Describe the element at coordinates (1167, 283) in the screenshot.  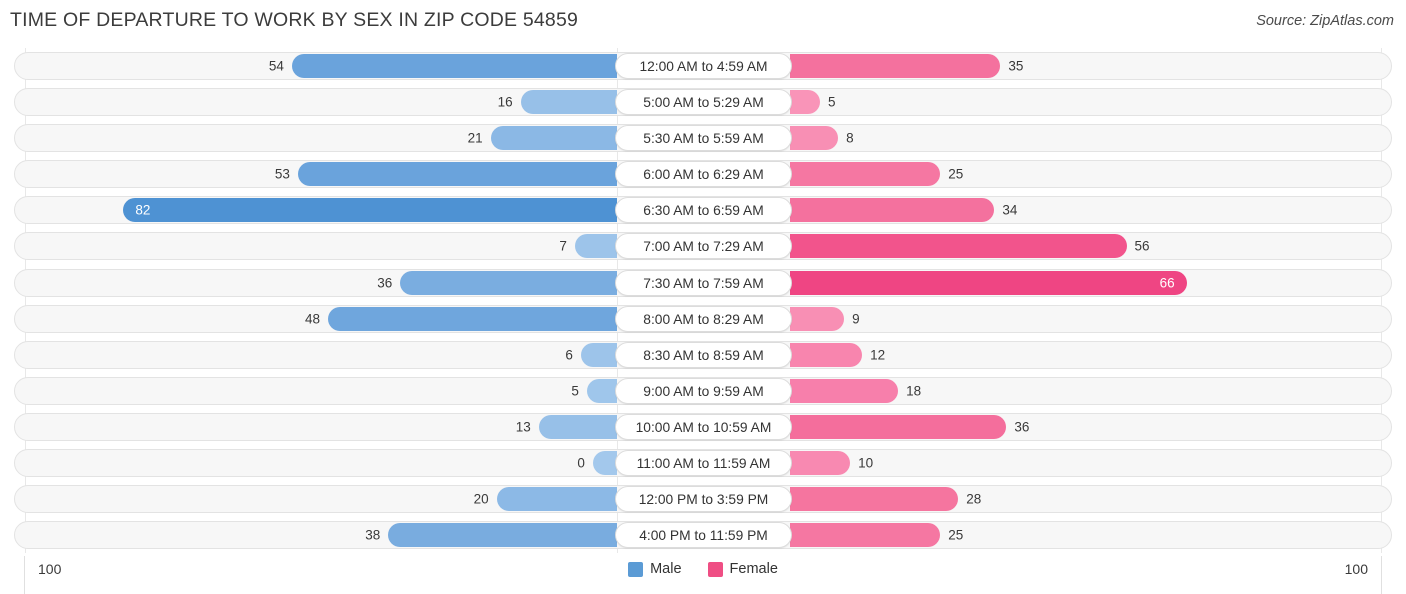
I see `female-value-label: 66` at that location.